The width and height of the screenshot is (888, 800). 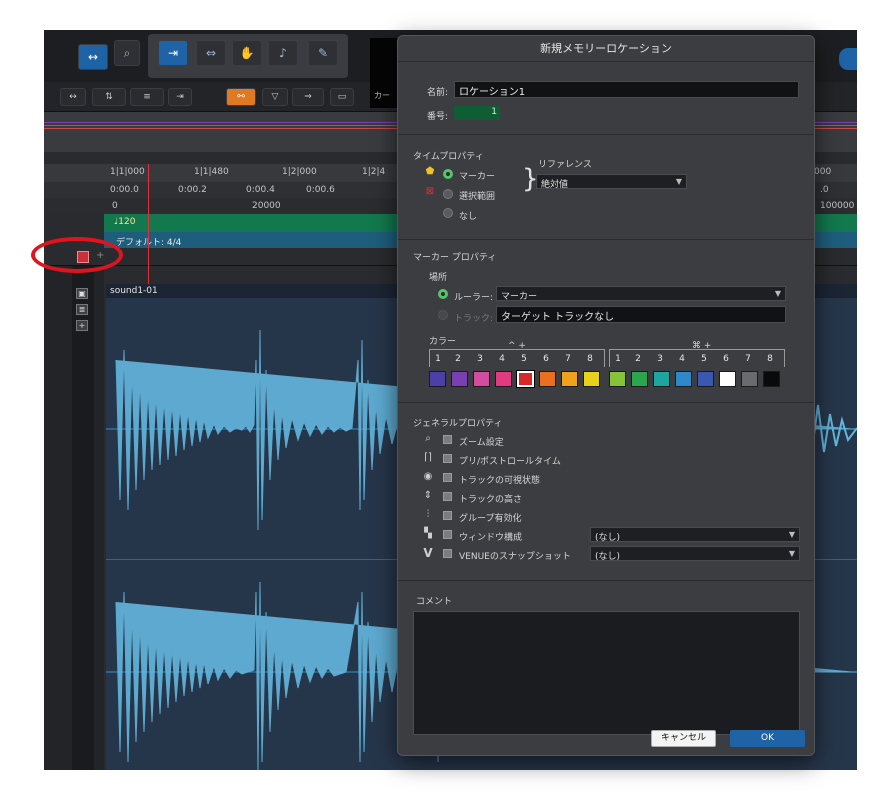 I want to click on scrubber-tool-icon: ♪, so click(x=283, y=53).